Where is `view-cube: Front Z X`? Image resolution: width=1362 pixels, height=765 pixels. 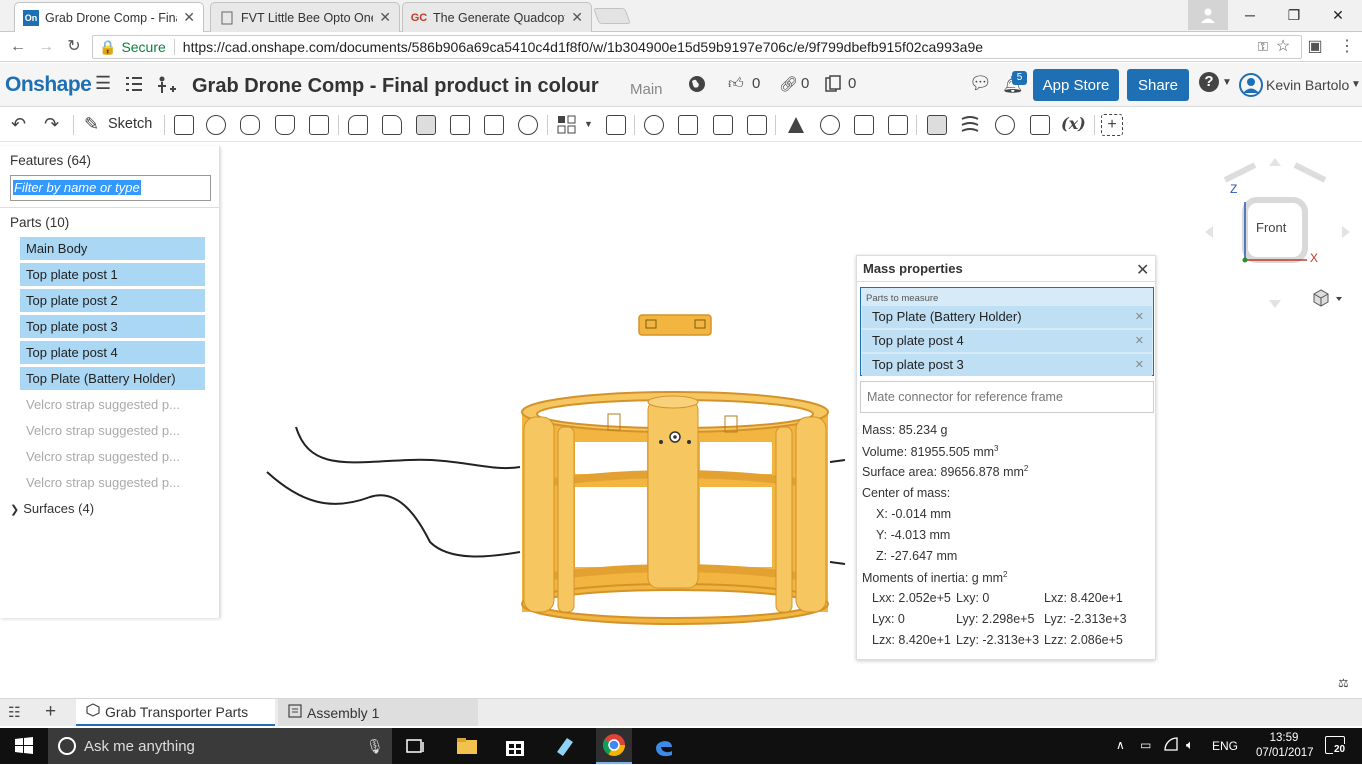 view-cube: Front Z X is located at coordinates (1277, 232).